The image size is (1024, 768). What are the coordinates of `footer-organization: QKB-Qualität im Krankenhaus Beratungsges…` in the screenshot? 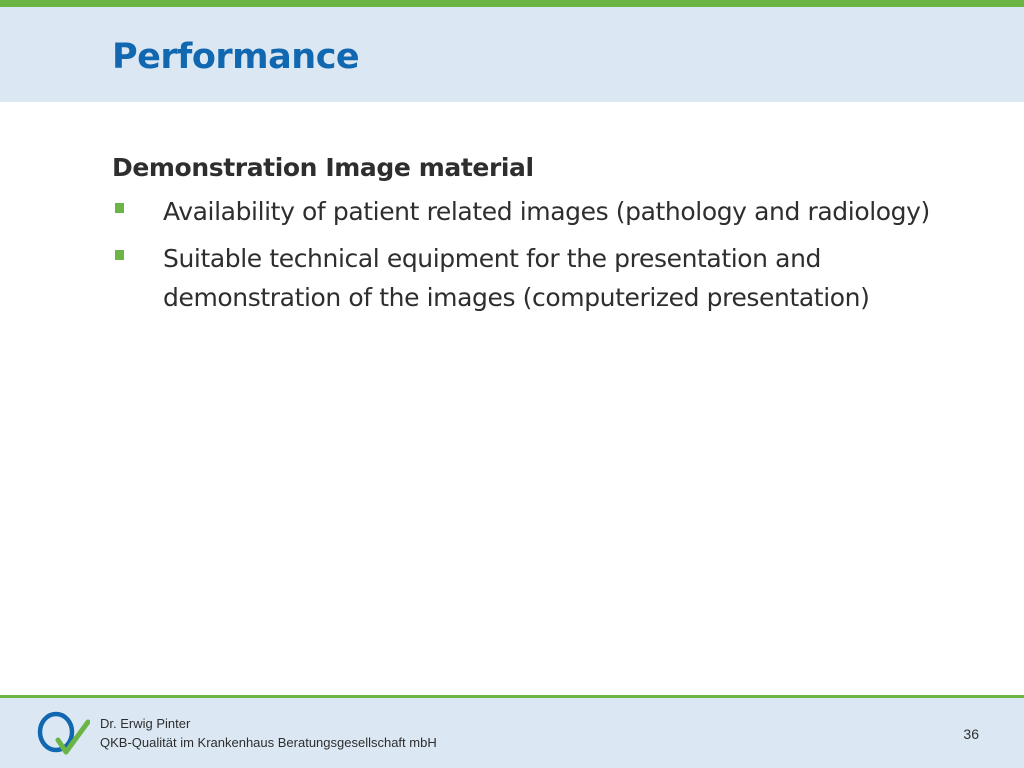 It's located at (268, 742).